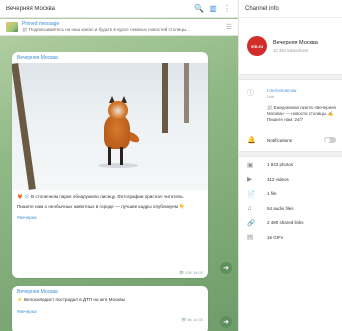  Describe the element at coordinates (330, 140) in the screenshot. I see `notifications-toggle` at that location.